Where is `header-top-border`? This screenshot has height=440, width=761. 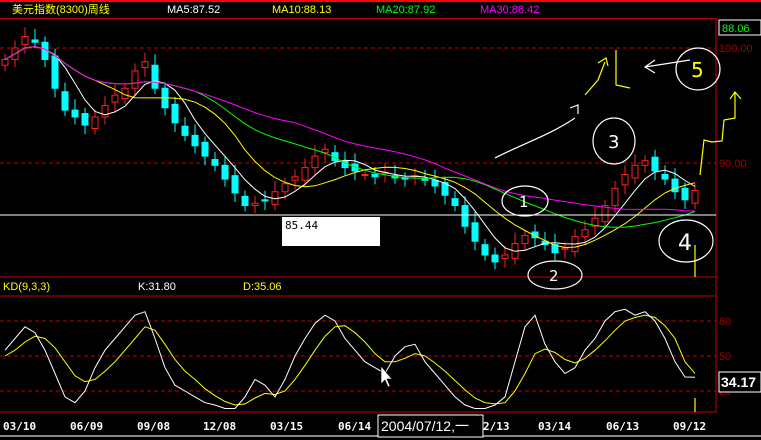
header-top-border is located at coordinates (380, 1).